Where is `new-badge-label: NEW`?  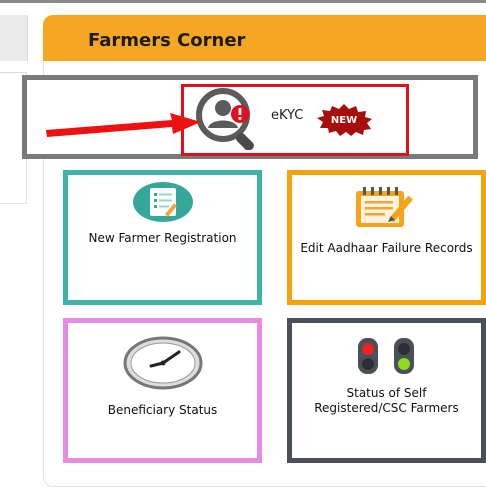
new-badge-label: NEW is located at coordinates (344, 120).